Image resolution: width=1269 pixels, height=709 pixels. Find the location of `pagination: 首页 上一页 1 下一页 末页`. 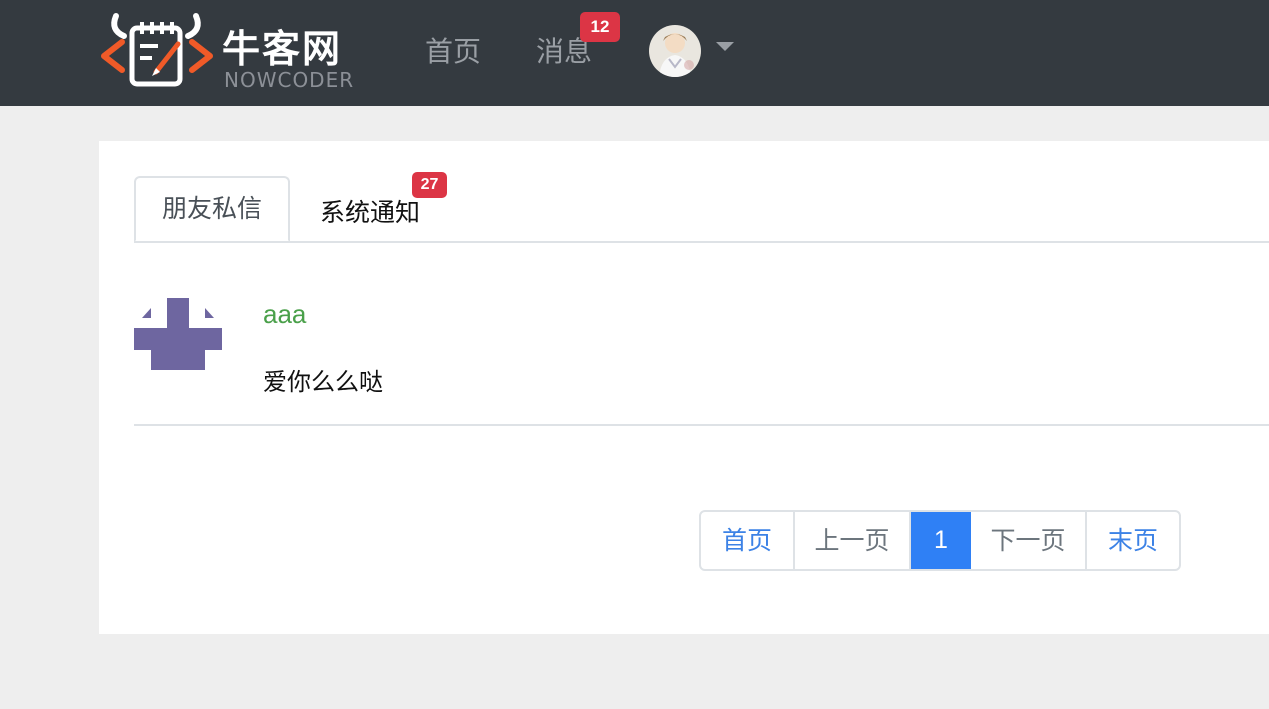

pagination: 首页 上一页 1 下一页 末页 is located at coordinates (940, 540).